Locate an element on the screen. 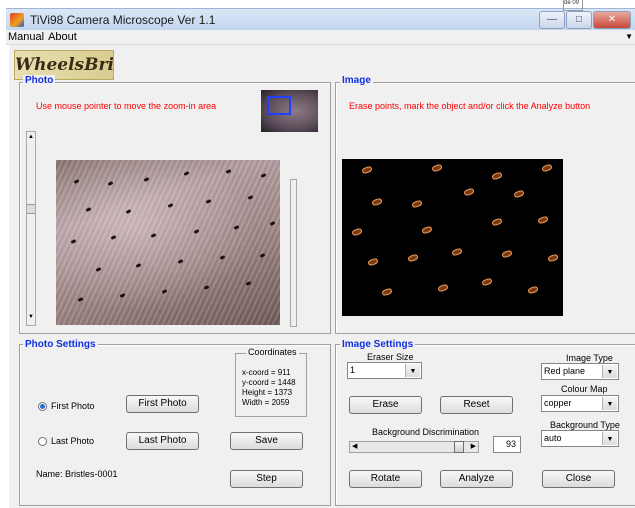 Image resolution: width=635 pixels, height=508 pixels. colour-map-value: copper is located at coordinates (558, 403).